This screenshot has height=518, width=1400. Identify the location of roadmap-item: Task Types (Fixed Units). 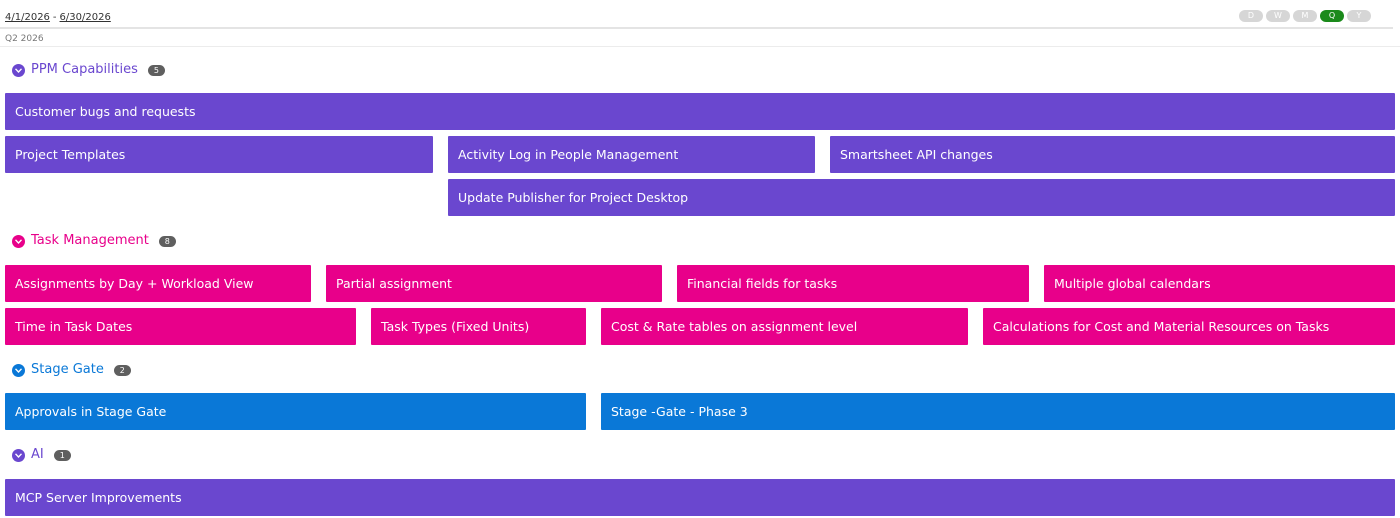
(478, 326).